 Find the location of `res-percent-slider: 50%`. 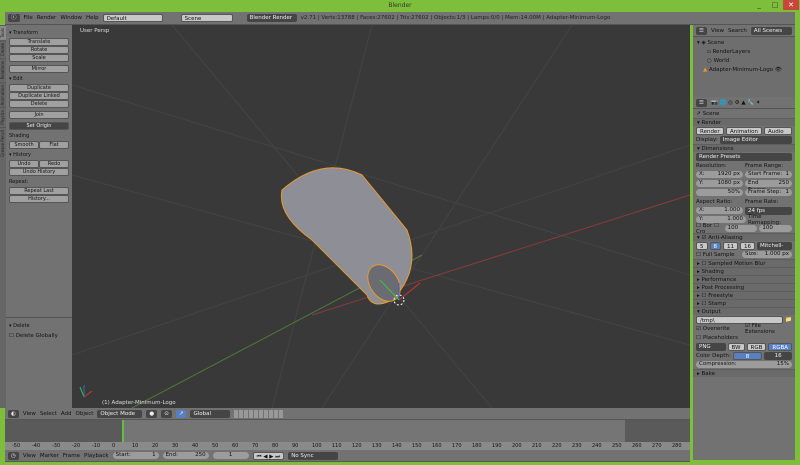

res-percent-slider: 50% is located at coordinates (719, 192).